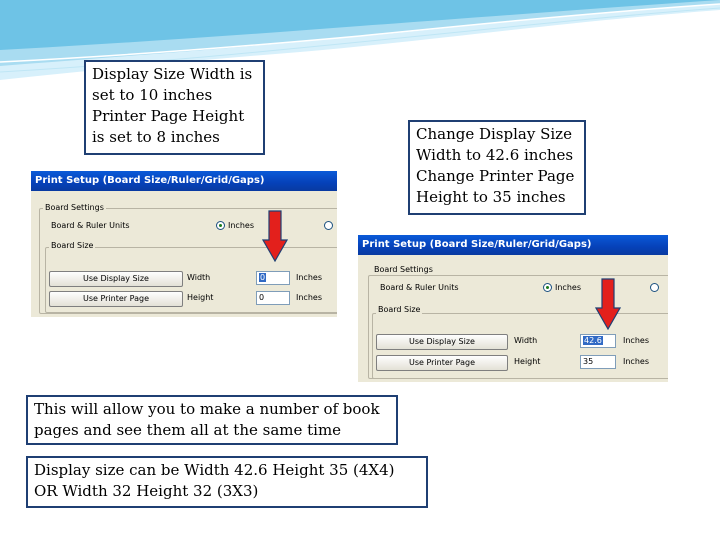 Image resolution: width=720 pixels, height=540 pixels. What do you see at coordinates (273, 278) in the screenshot?
I see `width-field: 0` at bounding box center [273, 278].